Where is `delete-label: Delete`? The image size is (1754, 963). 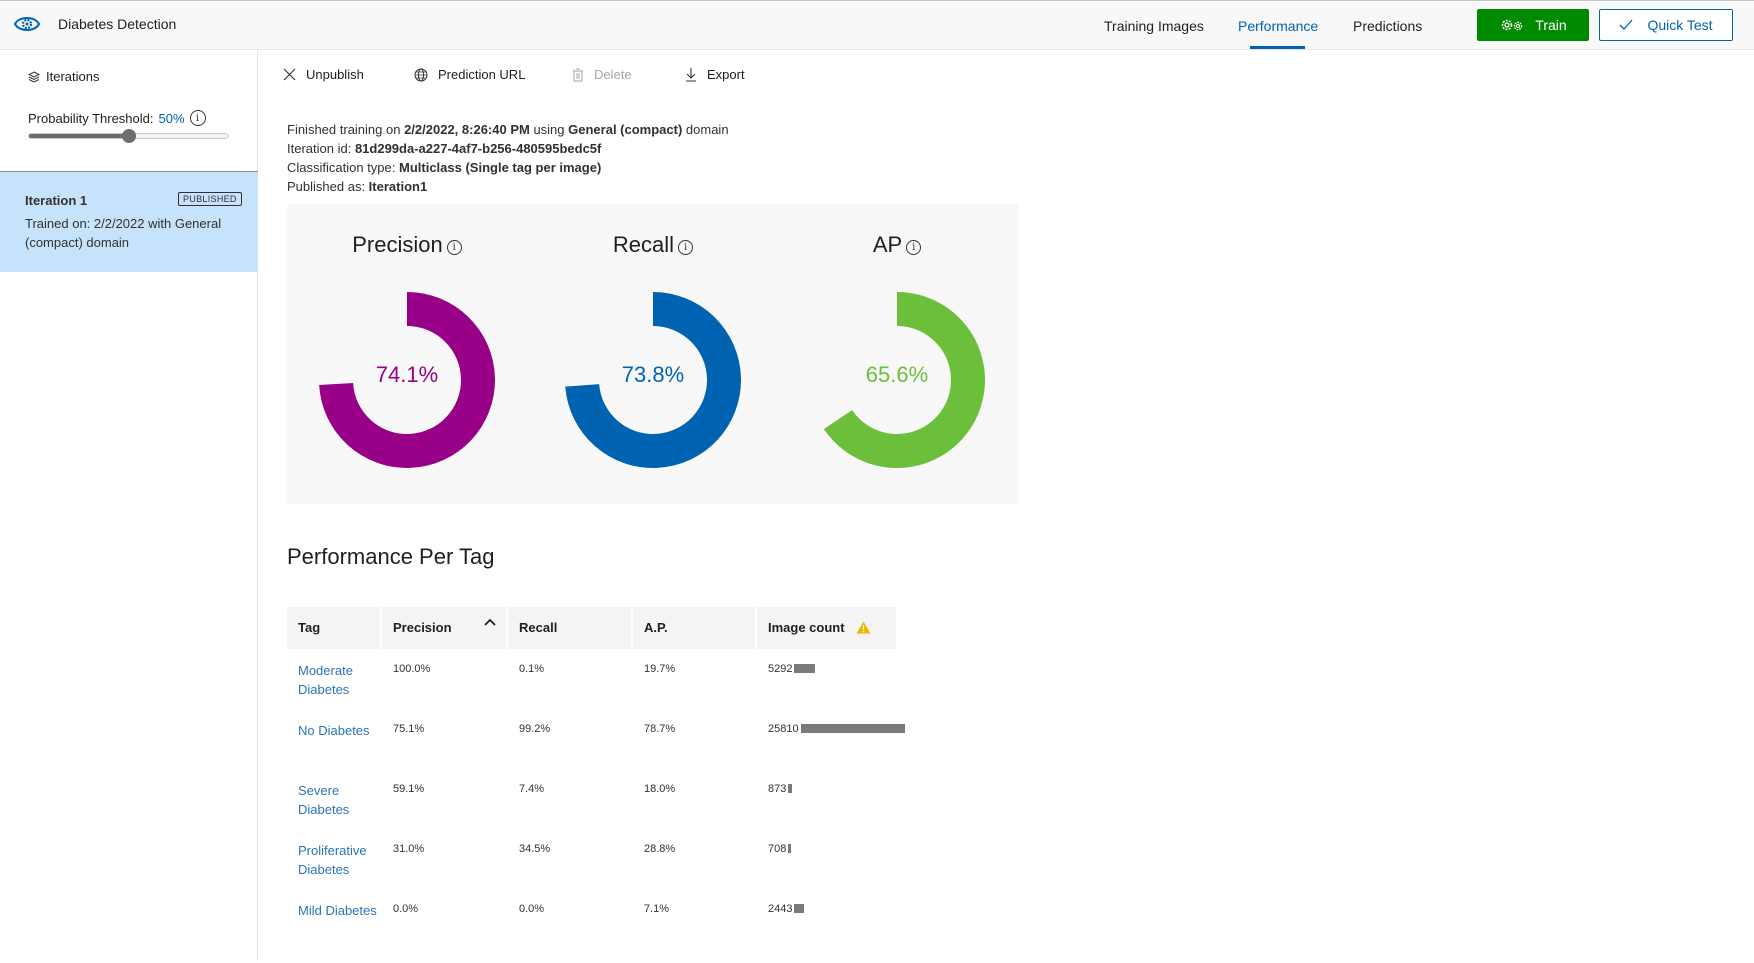
delete-label: Delete is located at coordinates (613, 74).